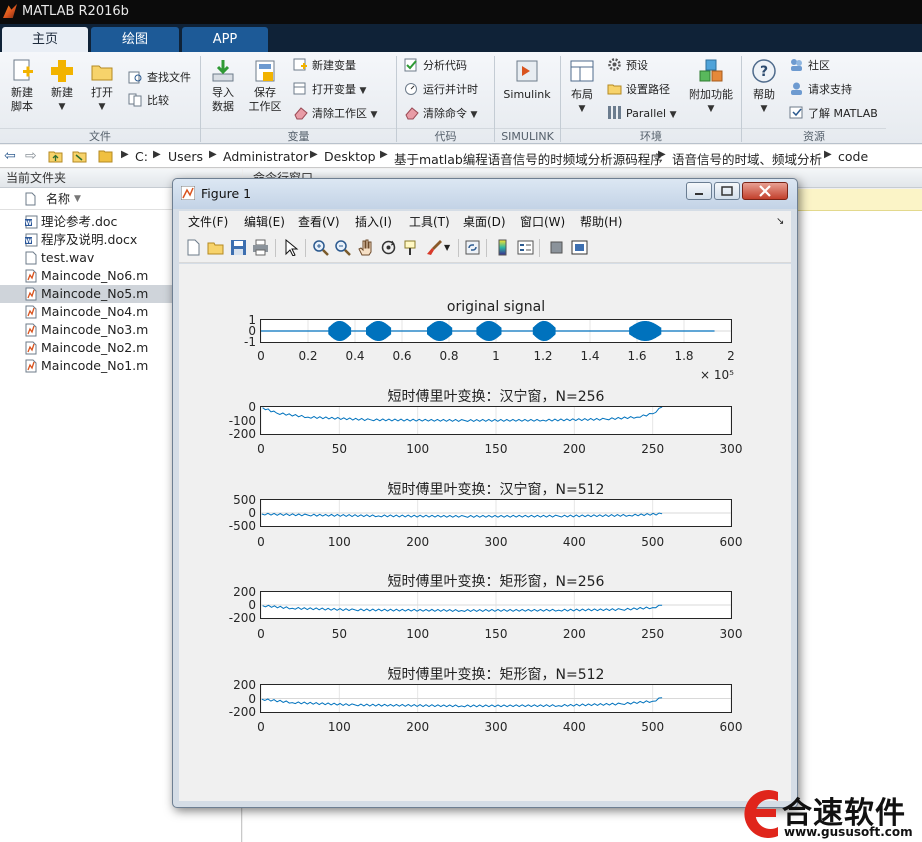 The width and height of the screenshot is (922, 842). What do you see at coordinates (10, 156) in the screenshot?
I see `back-arrow-icon: ⇦` at bounding box center [10, 156].